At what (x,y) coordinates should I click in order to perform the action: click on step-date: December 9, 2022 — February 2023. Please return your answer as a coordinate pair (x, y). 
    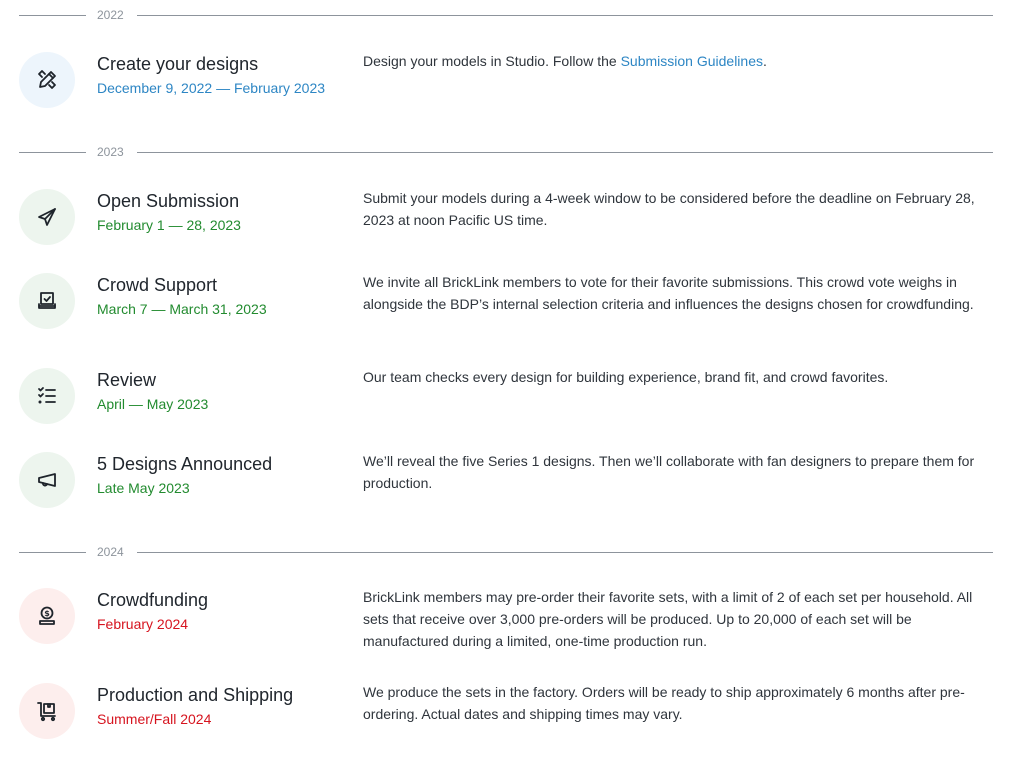
    Looking at the image, I should click on (211, 88).